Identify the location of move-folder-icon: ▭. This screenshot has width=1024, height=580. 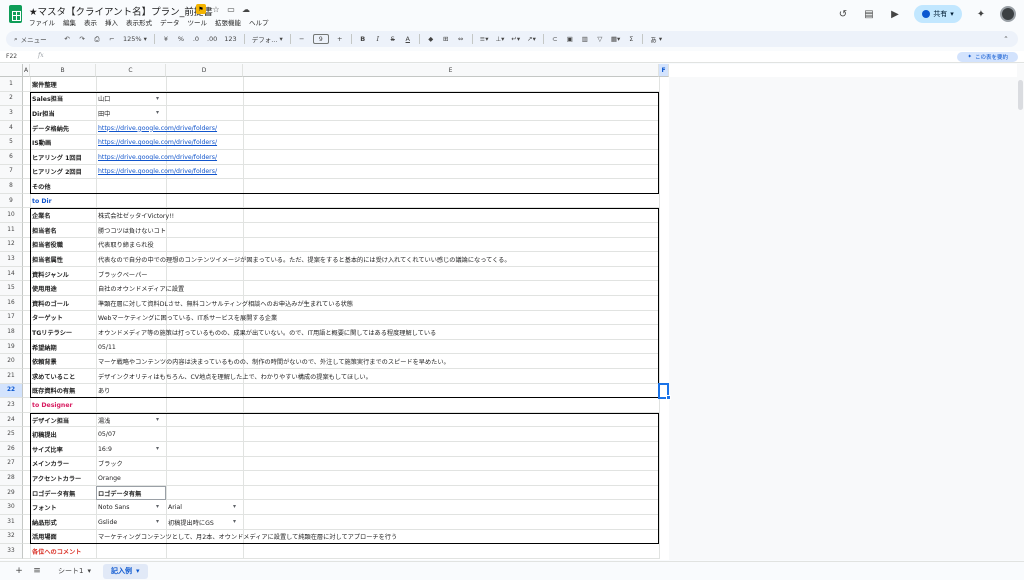
(231, 9).